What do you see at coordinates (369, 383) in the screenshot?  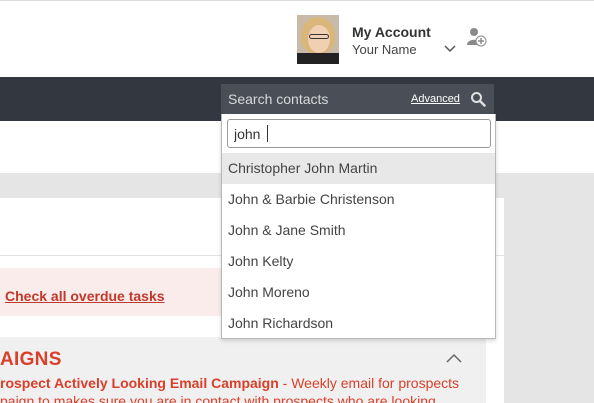 I see `campaign-description: - Weekly email for prospects` at bounding box center [369, 383].